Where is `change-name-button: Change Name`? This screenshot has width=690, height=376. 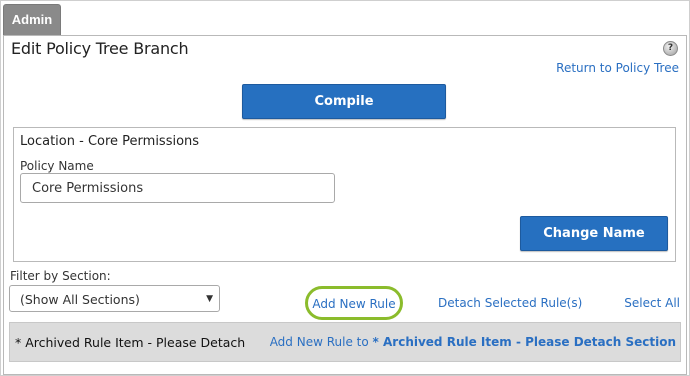
change-name-button: Change Name is located at coordinates (594, 233).